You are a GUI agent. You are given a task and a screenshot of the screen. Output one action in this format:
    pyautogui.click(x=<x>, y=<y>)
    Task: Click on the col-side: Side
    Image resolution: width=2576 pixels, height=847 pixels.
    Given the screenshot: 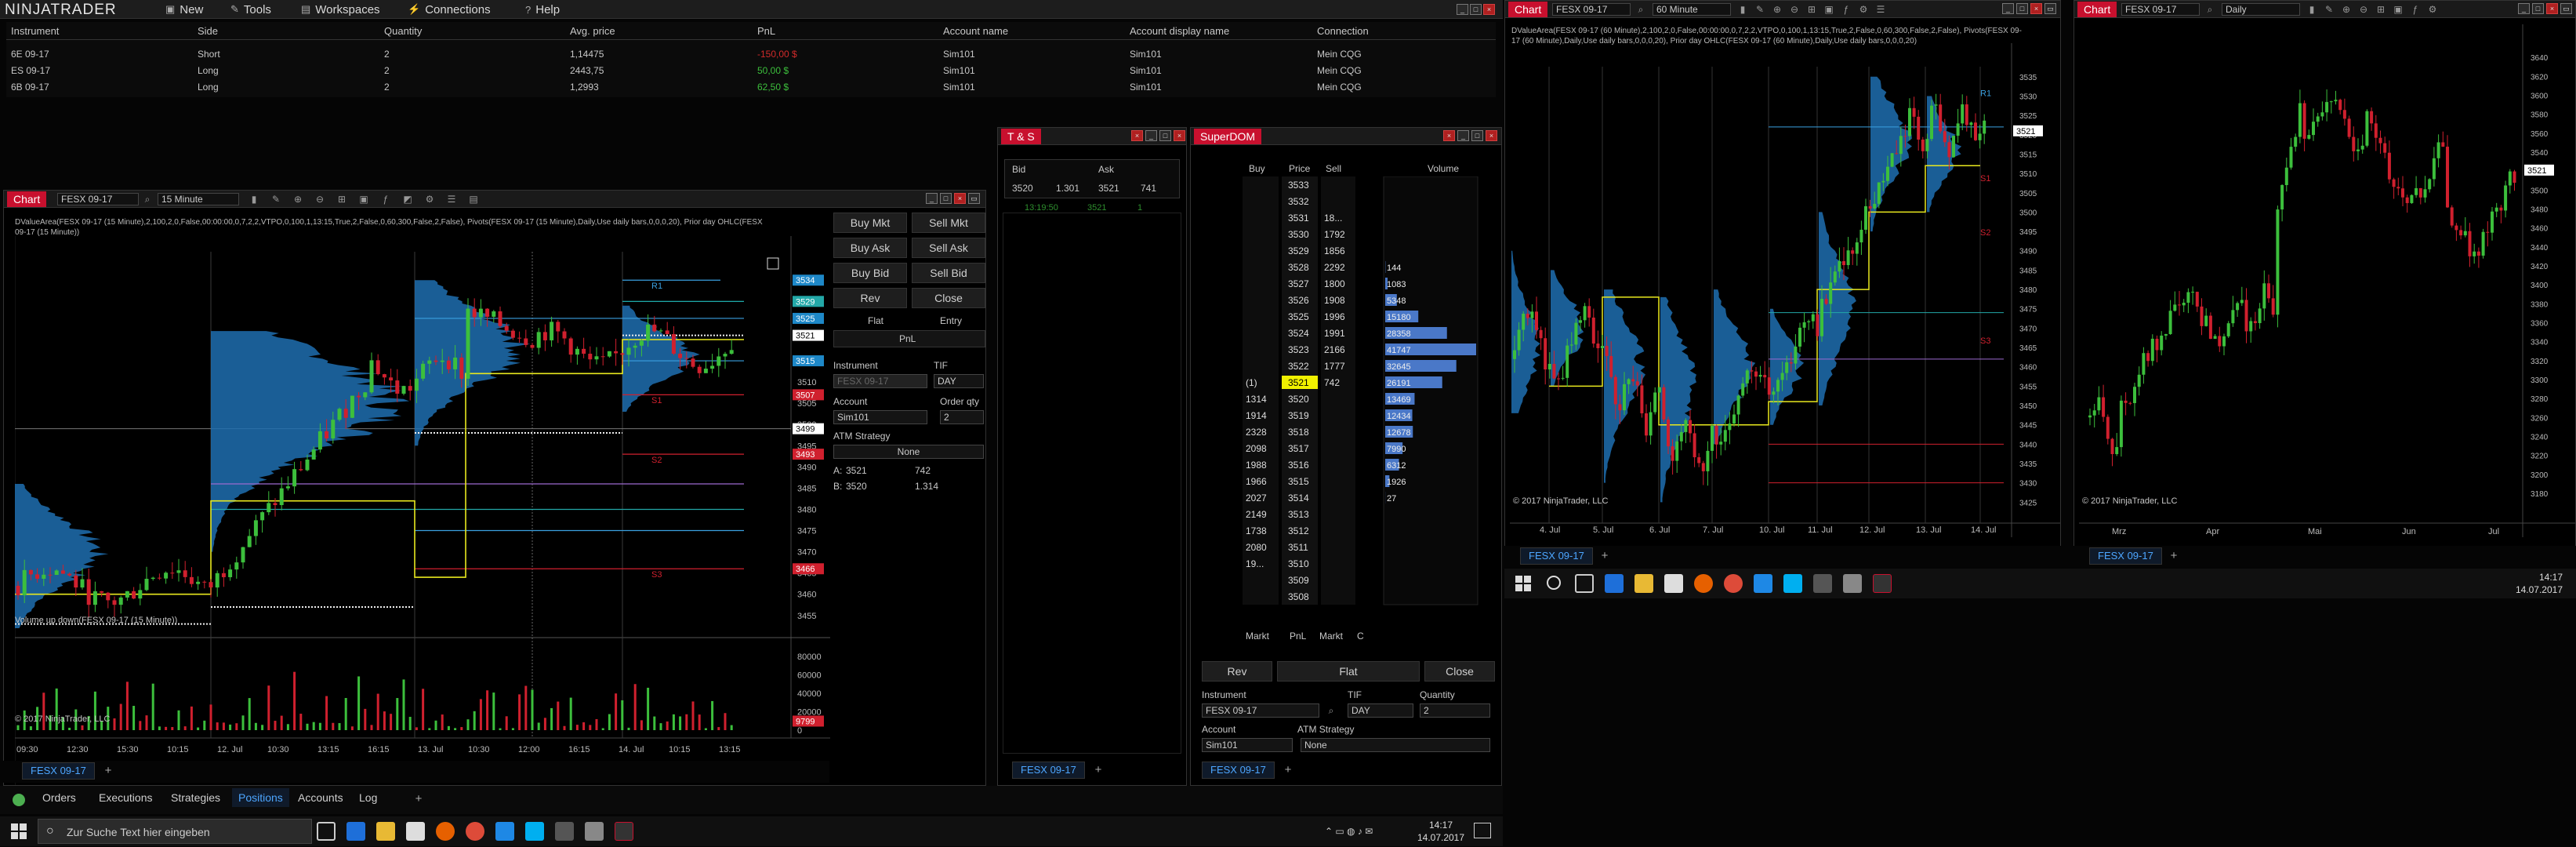 What is the action you would take?
    pyautogui.click(x=208, y=31)
    